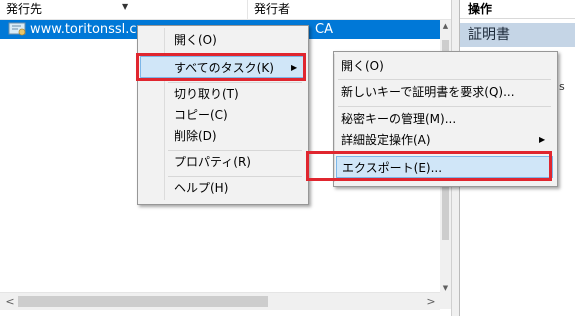 The height and width of the screenshot is (316, 575). What do you see at coordinates (10, 301) in the screenshot?
I see `scroll-left-arrow-icon: <` at bounding box center [10, 301].